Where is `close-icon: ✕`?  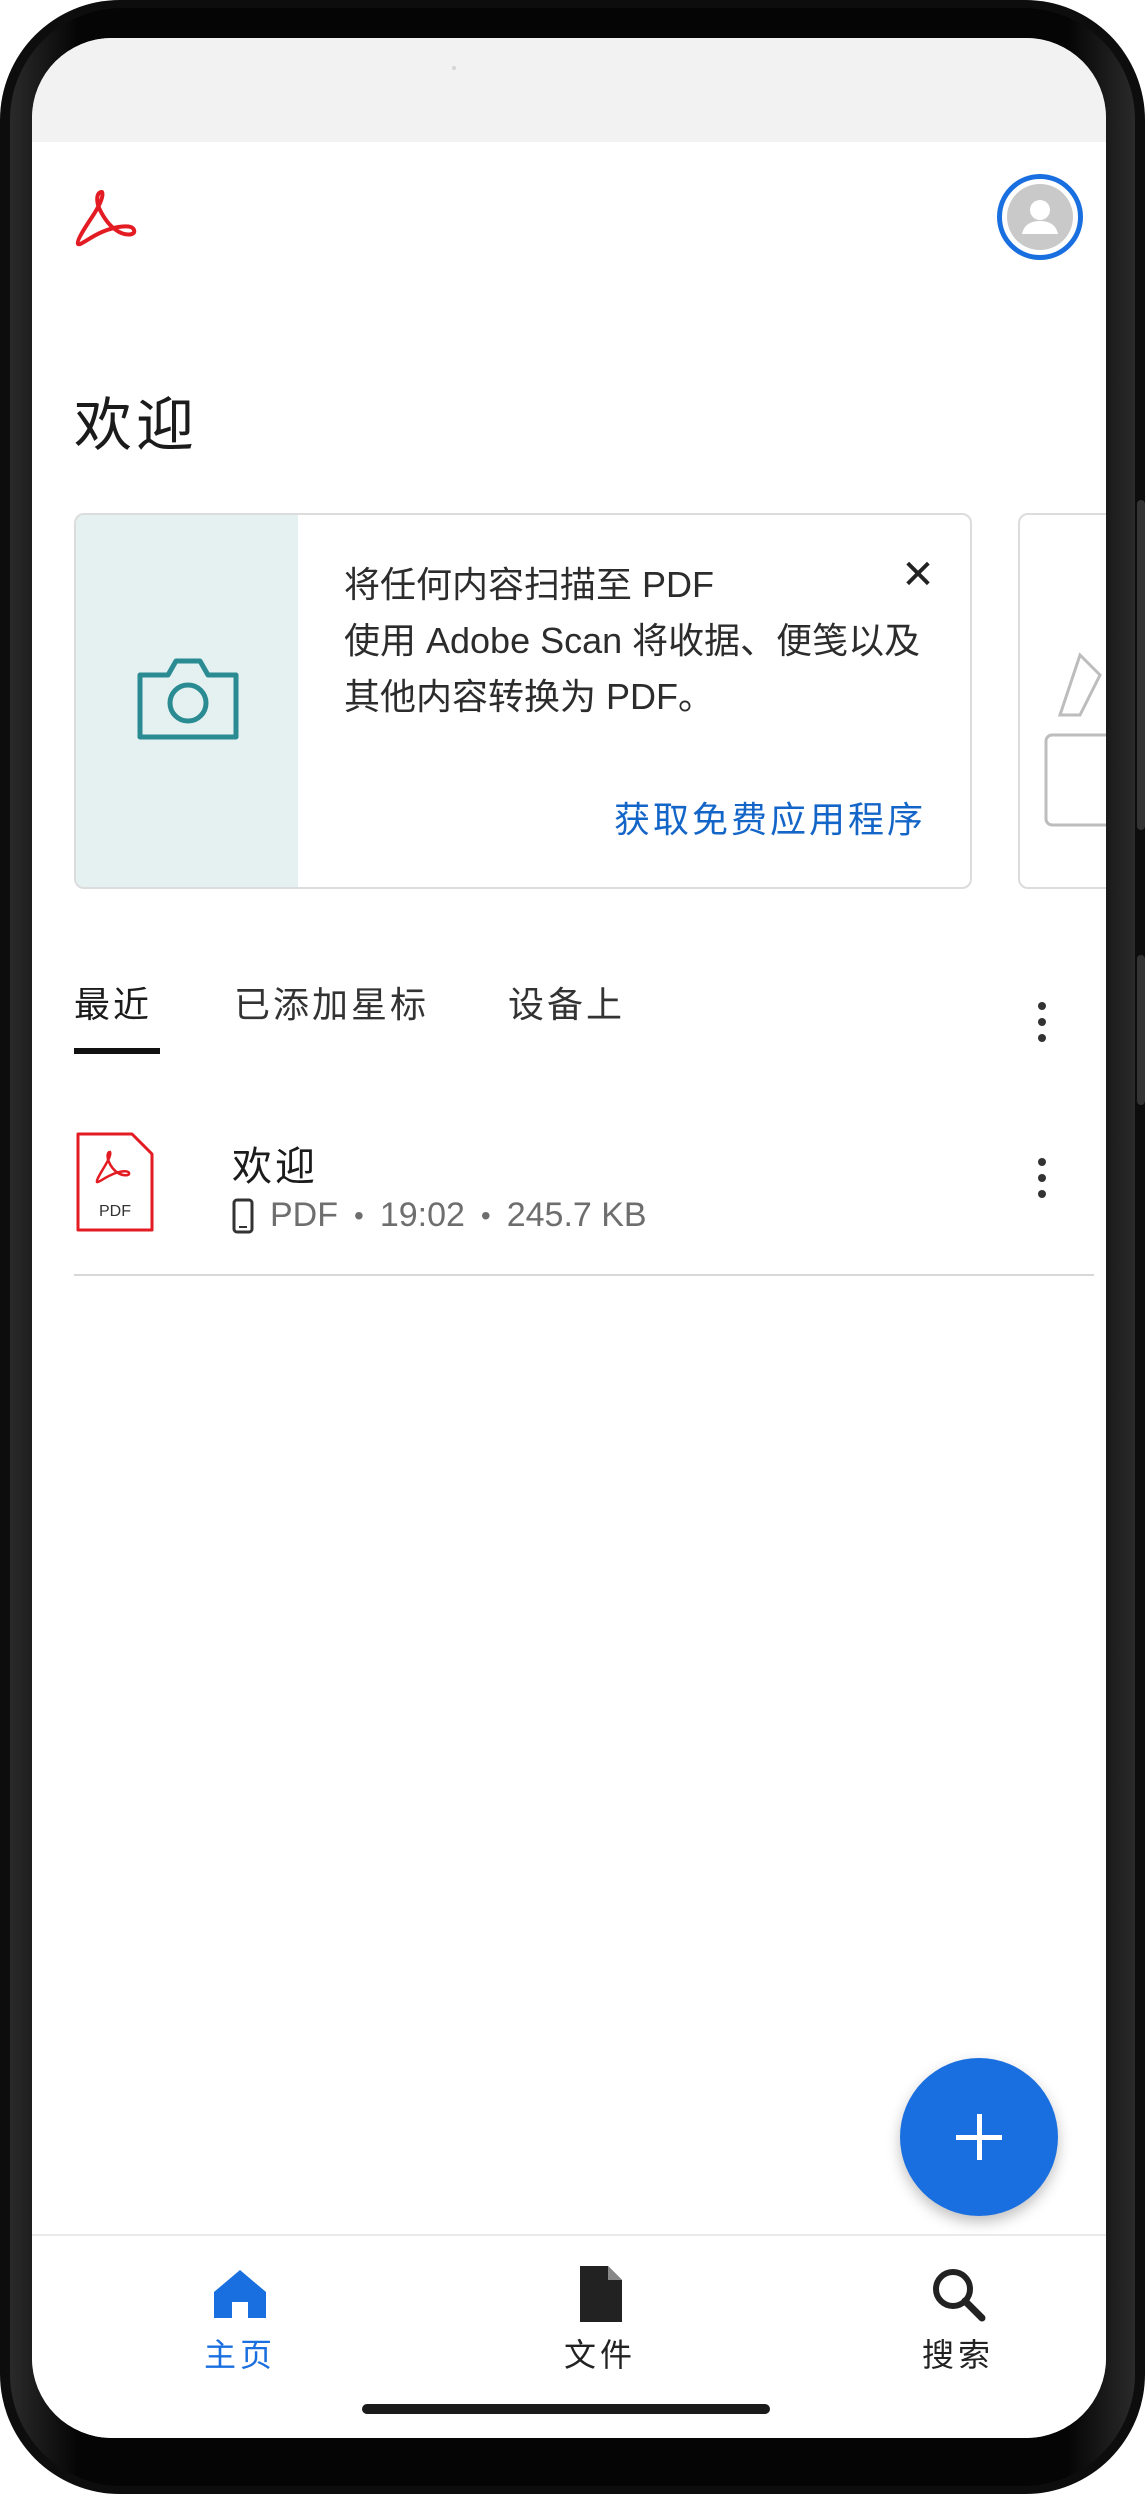
close-icon: ✕ is located at coordinates (918, 575).